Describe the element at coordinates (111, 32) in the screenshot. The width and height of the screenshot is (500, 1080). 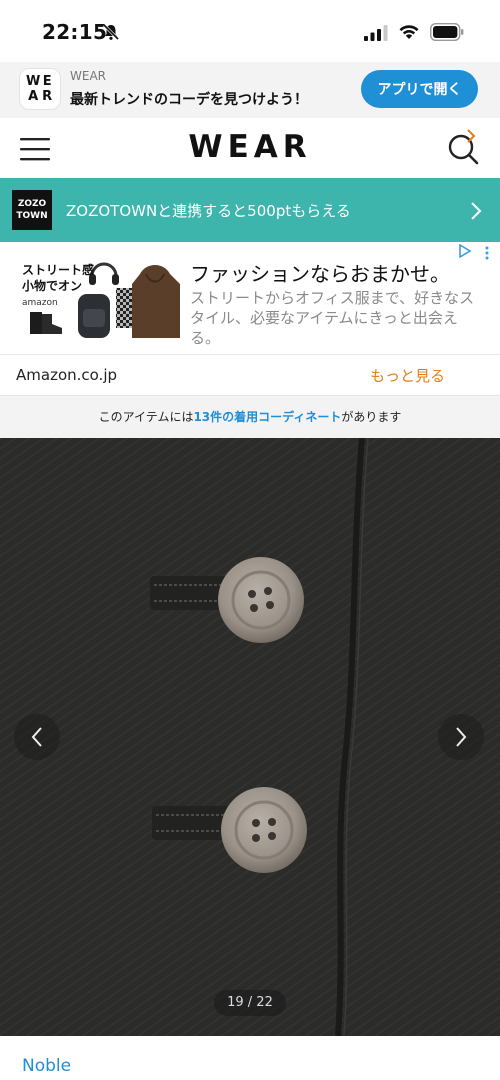
I see `bell-slash-icon` at that location.